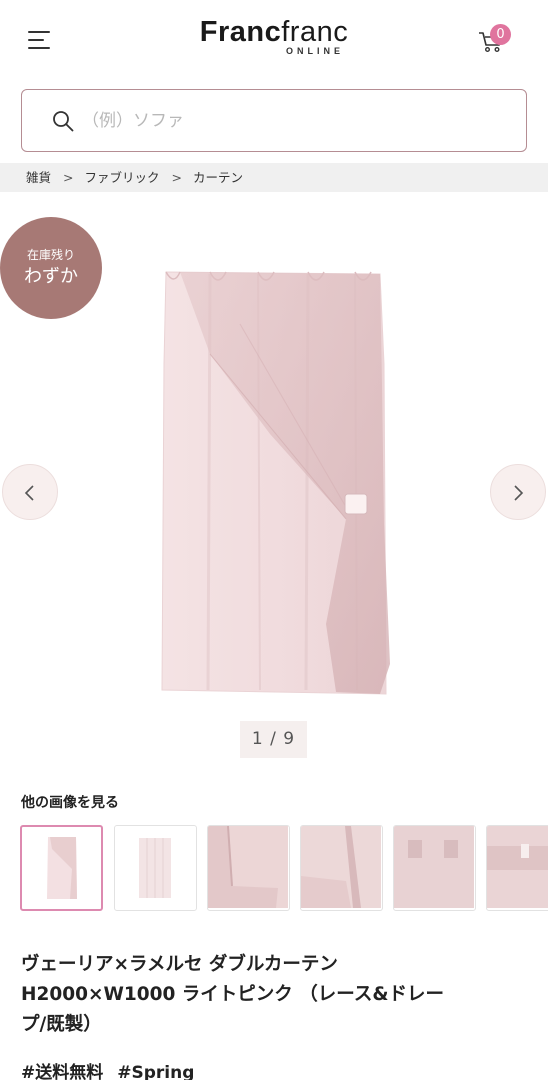 The width and height of the screenshot is (548, 1080). Describe the element at coordinates (273, 739) in the screenshot. I see `image-pager: 1 / 9` at that location.